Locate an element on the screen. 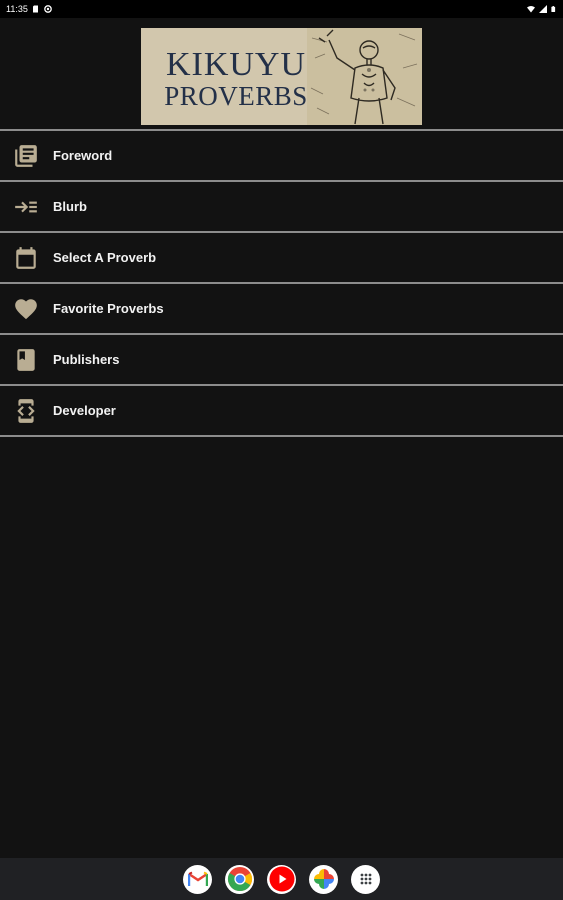 This screenshot has height=900, width=563. developer-mode-icon is located at coordinates (26, 411).